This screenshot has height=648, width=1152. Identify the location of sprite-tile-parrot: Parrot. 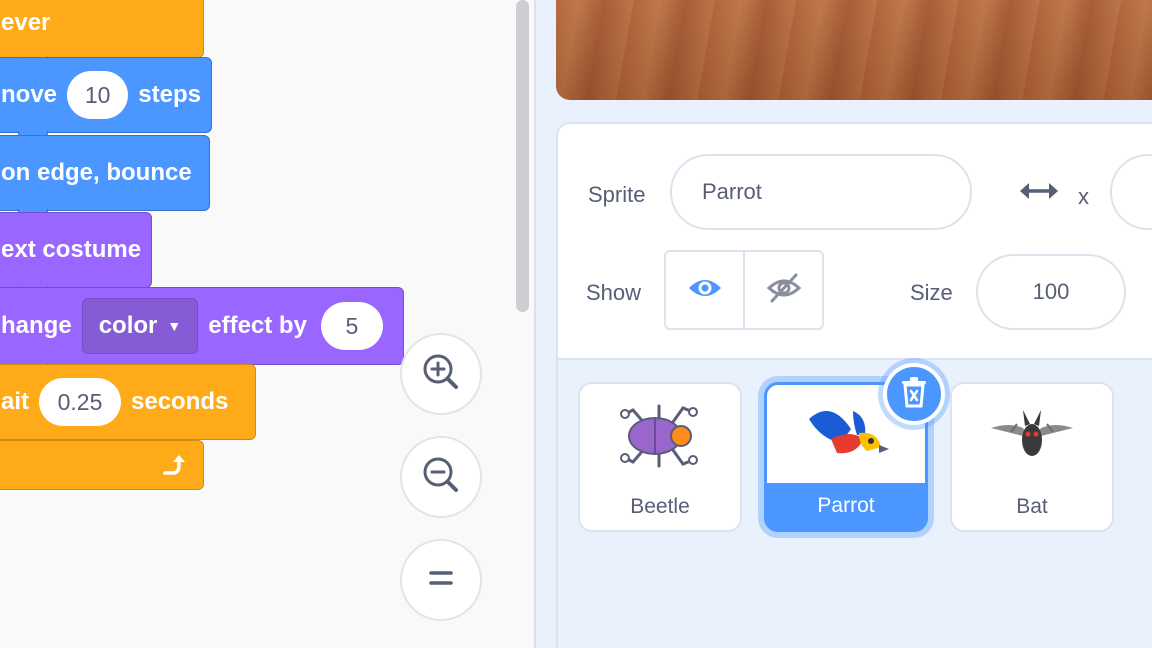
(854, 447).